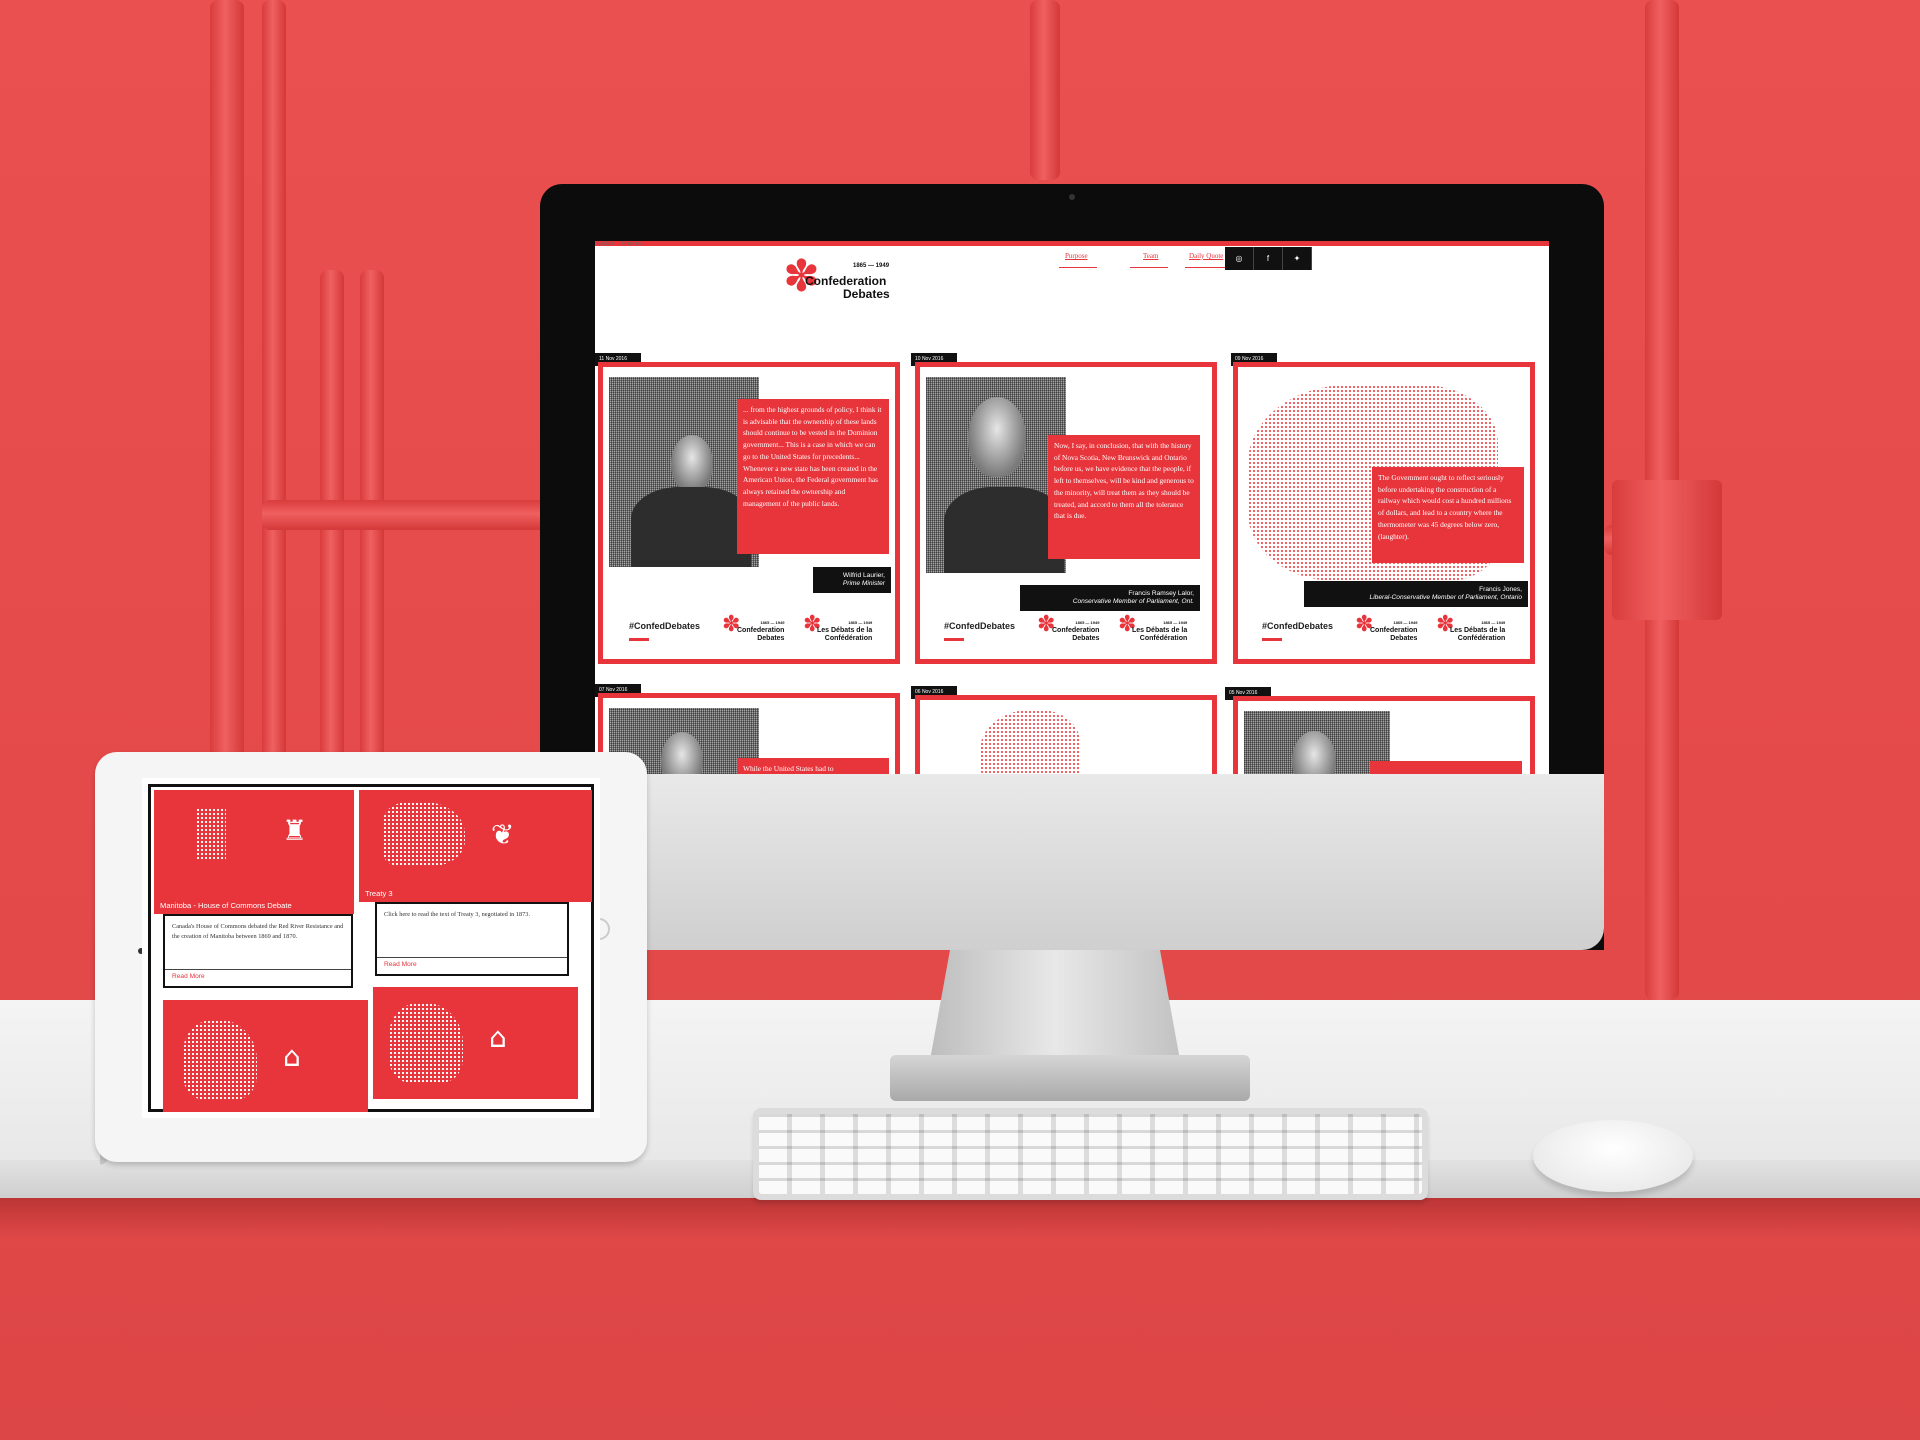 Image resolution: width=1920 pixels, height=1440 pixels. What do you see at coordinates (1446, 767) in the screenshot?
I see `quote-text` at bounding box center [1446, 767].